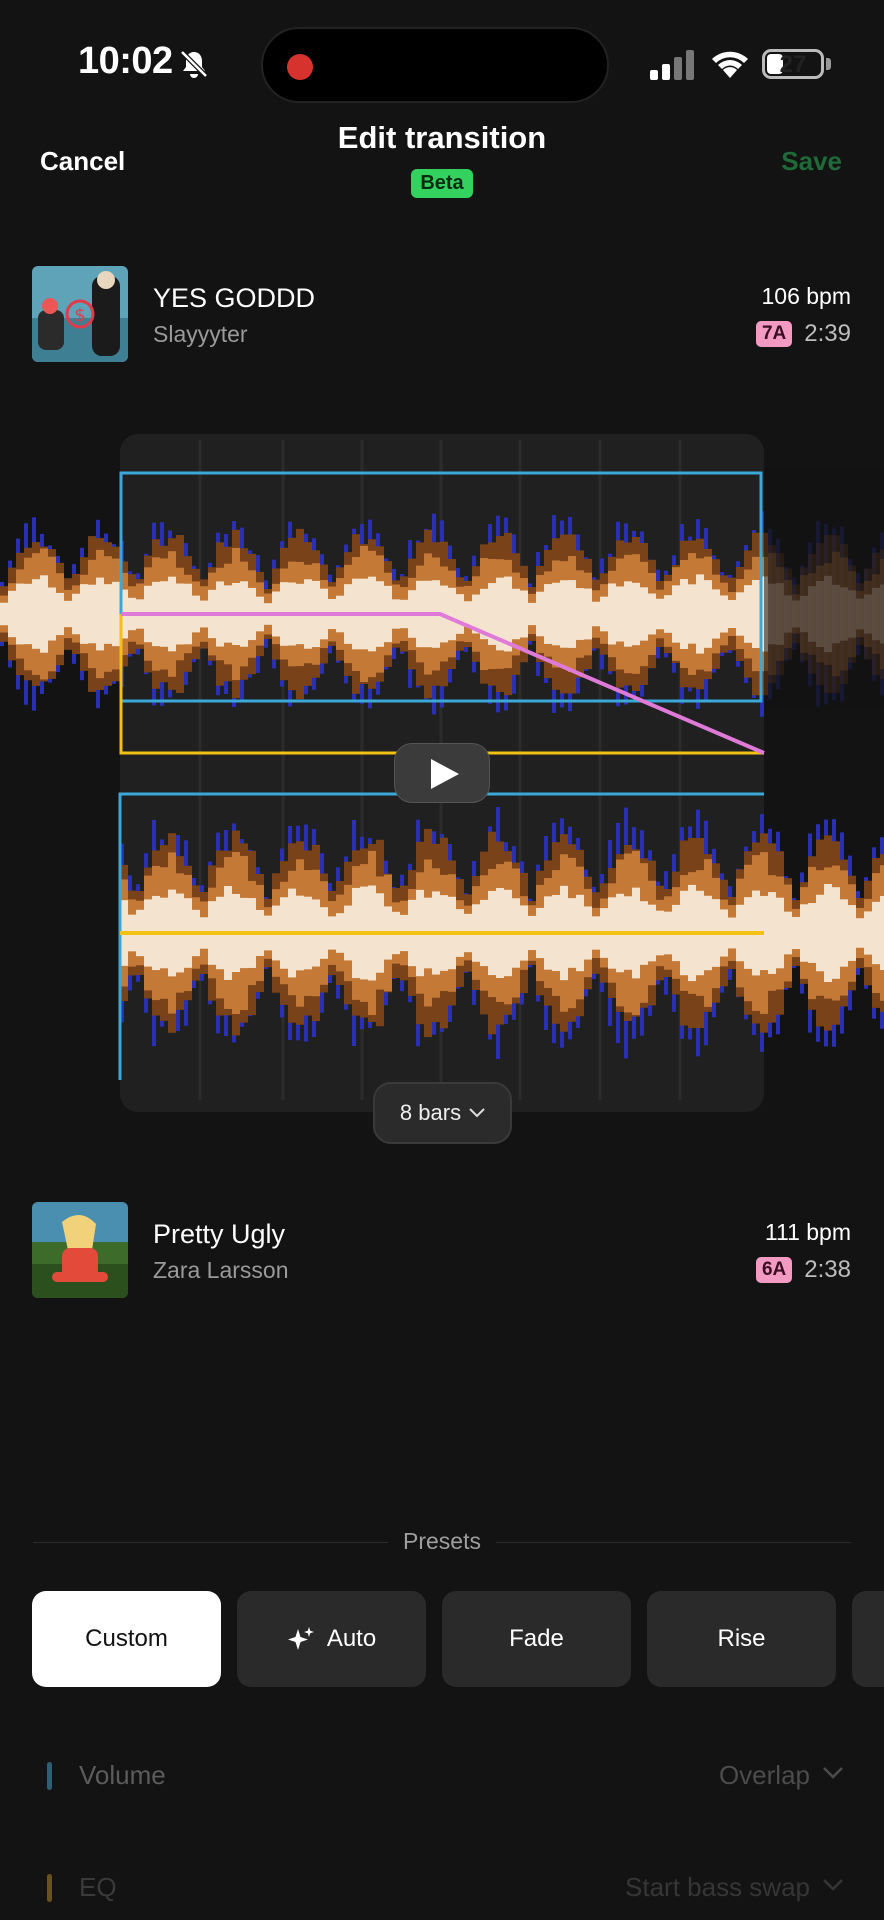 The height and width of the screenshot is (1920, 884). I want to click on eq-label: EQ, so click(98, 1887).